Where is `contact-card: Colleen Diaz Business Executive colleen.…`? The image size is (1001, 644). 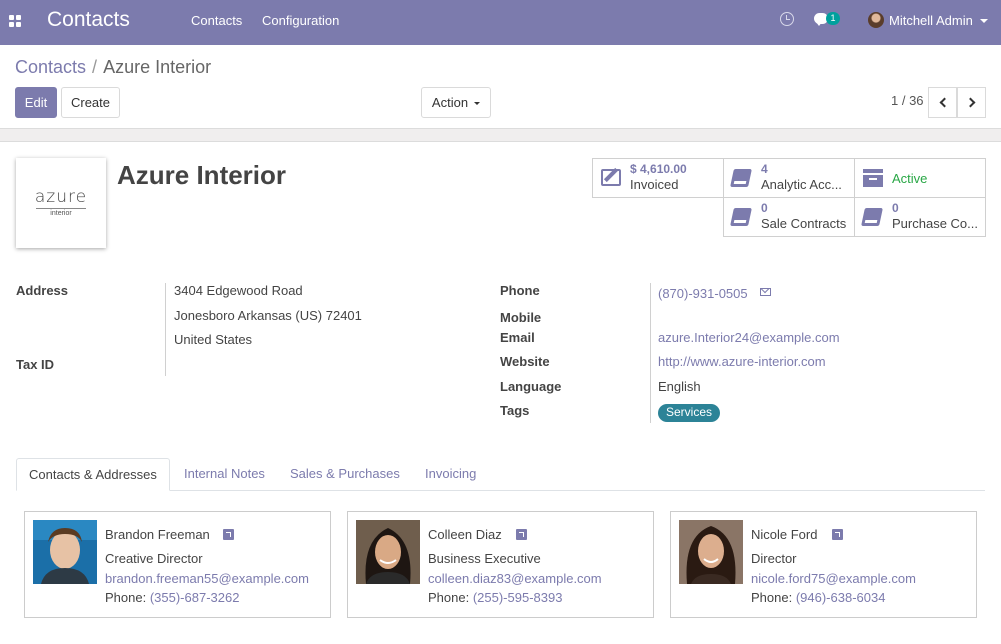 contact-card: Colleen Diaz Business Executive colleen.… is located at coordinates (500, 564).